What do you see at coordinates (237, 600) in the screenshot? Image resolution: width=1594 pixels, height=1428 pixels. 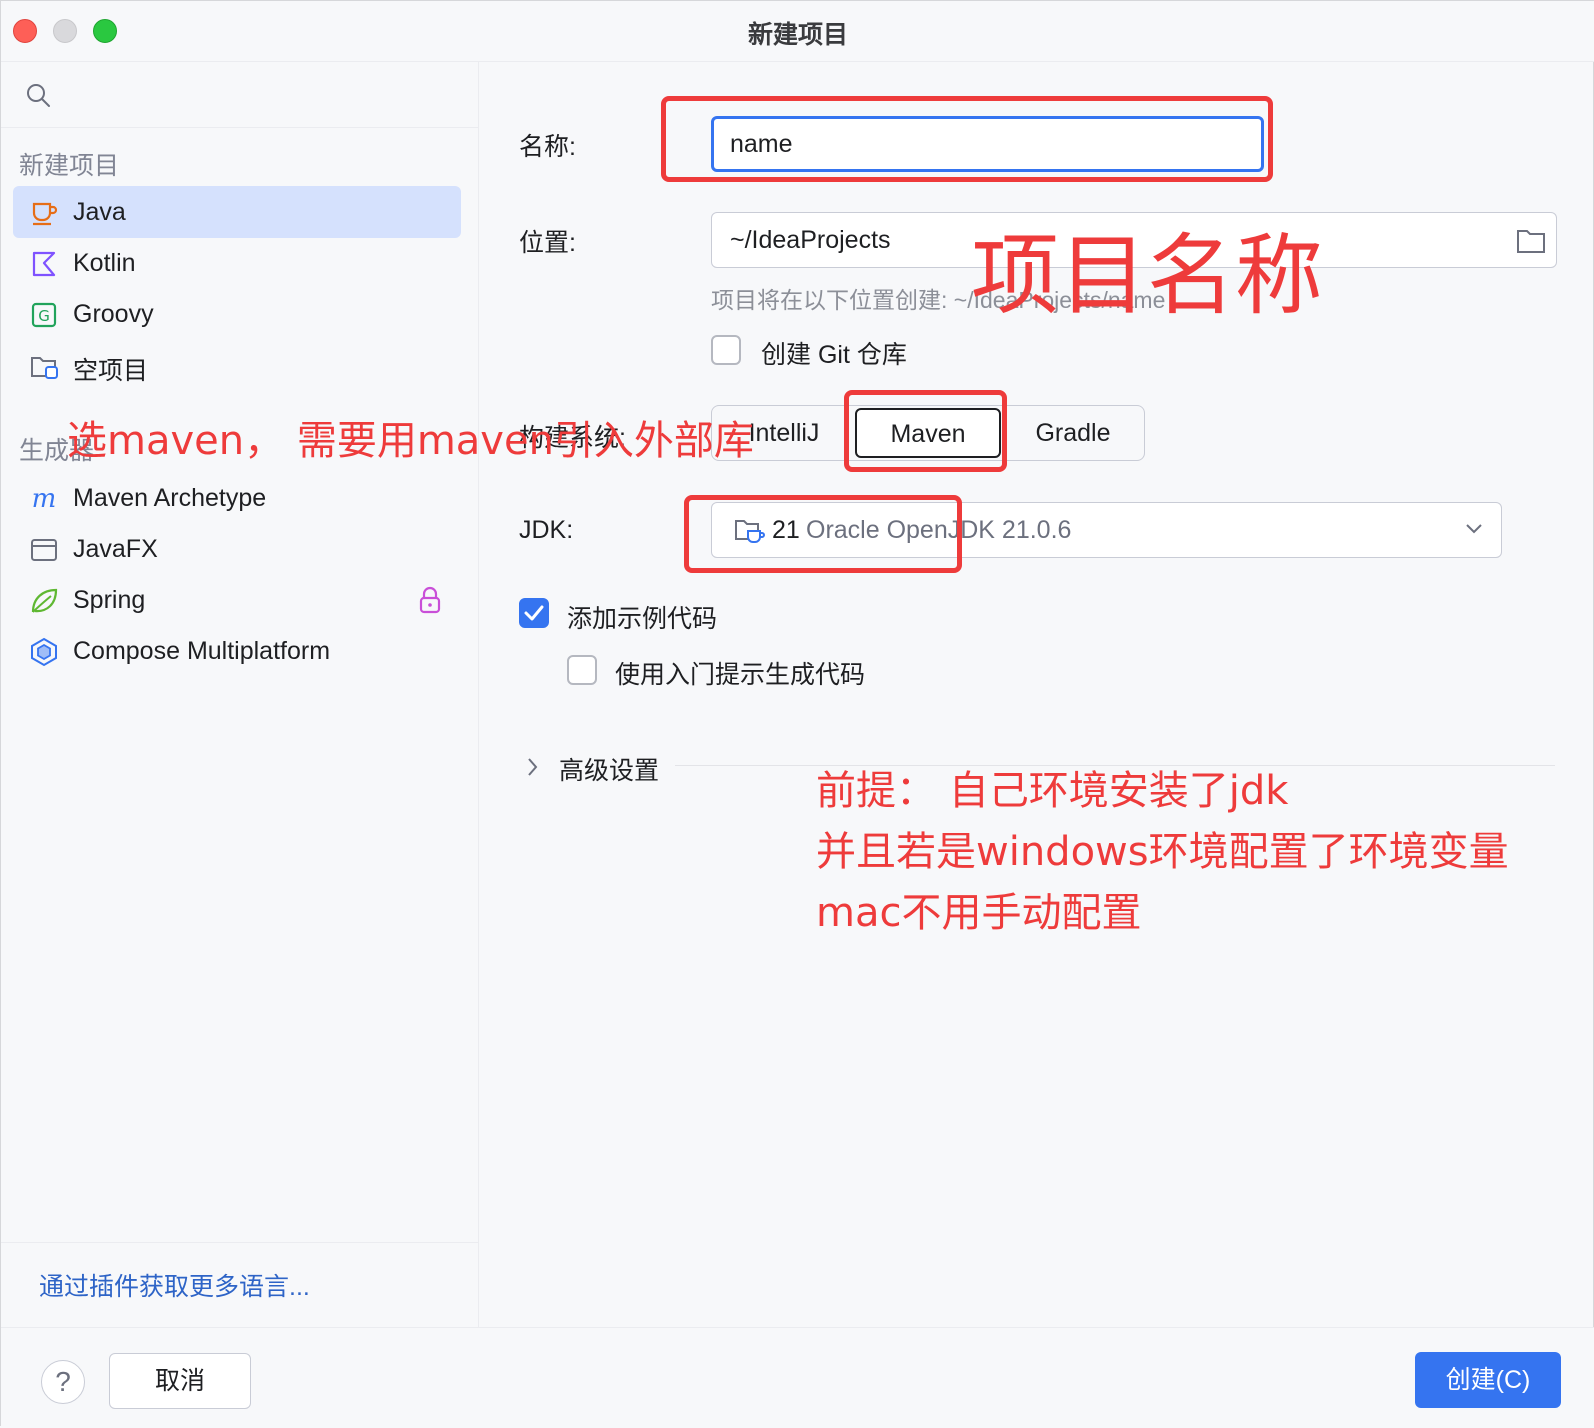 I see `sidebar-item-spring: Spring` at bounding box center [237, 600].